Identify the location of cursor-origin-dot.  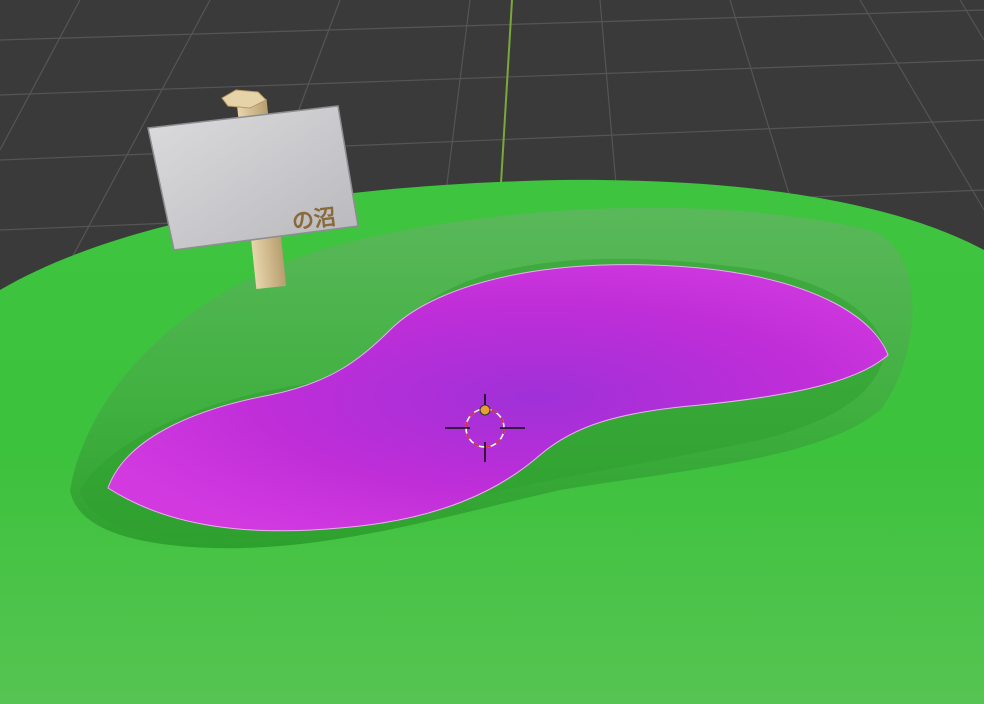
(485, 410).